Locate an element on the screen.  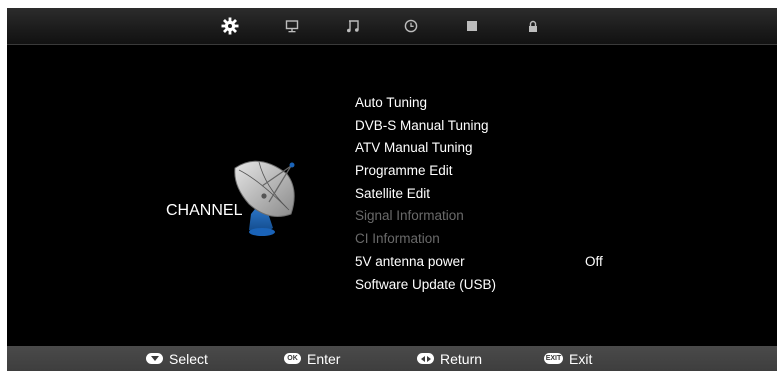
tab-bar-divider is located at coordinates (392, 44).